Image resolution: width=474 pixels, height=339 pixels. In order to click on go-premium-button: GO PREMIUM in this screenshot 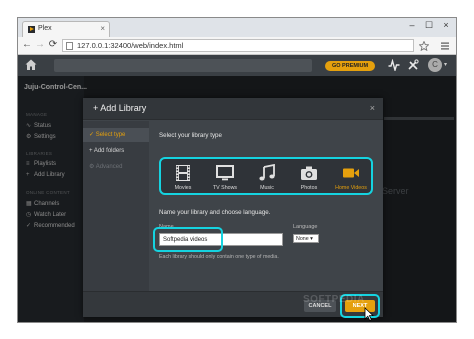, I will do `click(350, 66)`.